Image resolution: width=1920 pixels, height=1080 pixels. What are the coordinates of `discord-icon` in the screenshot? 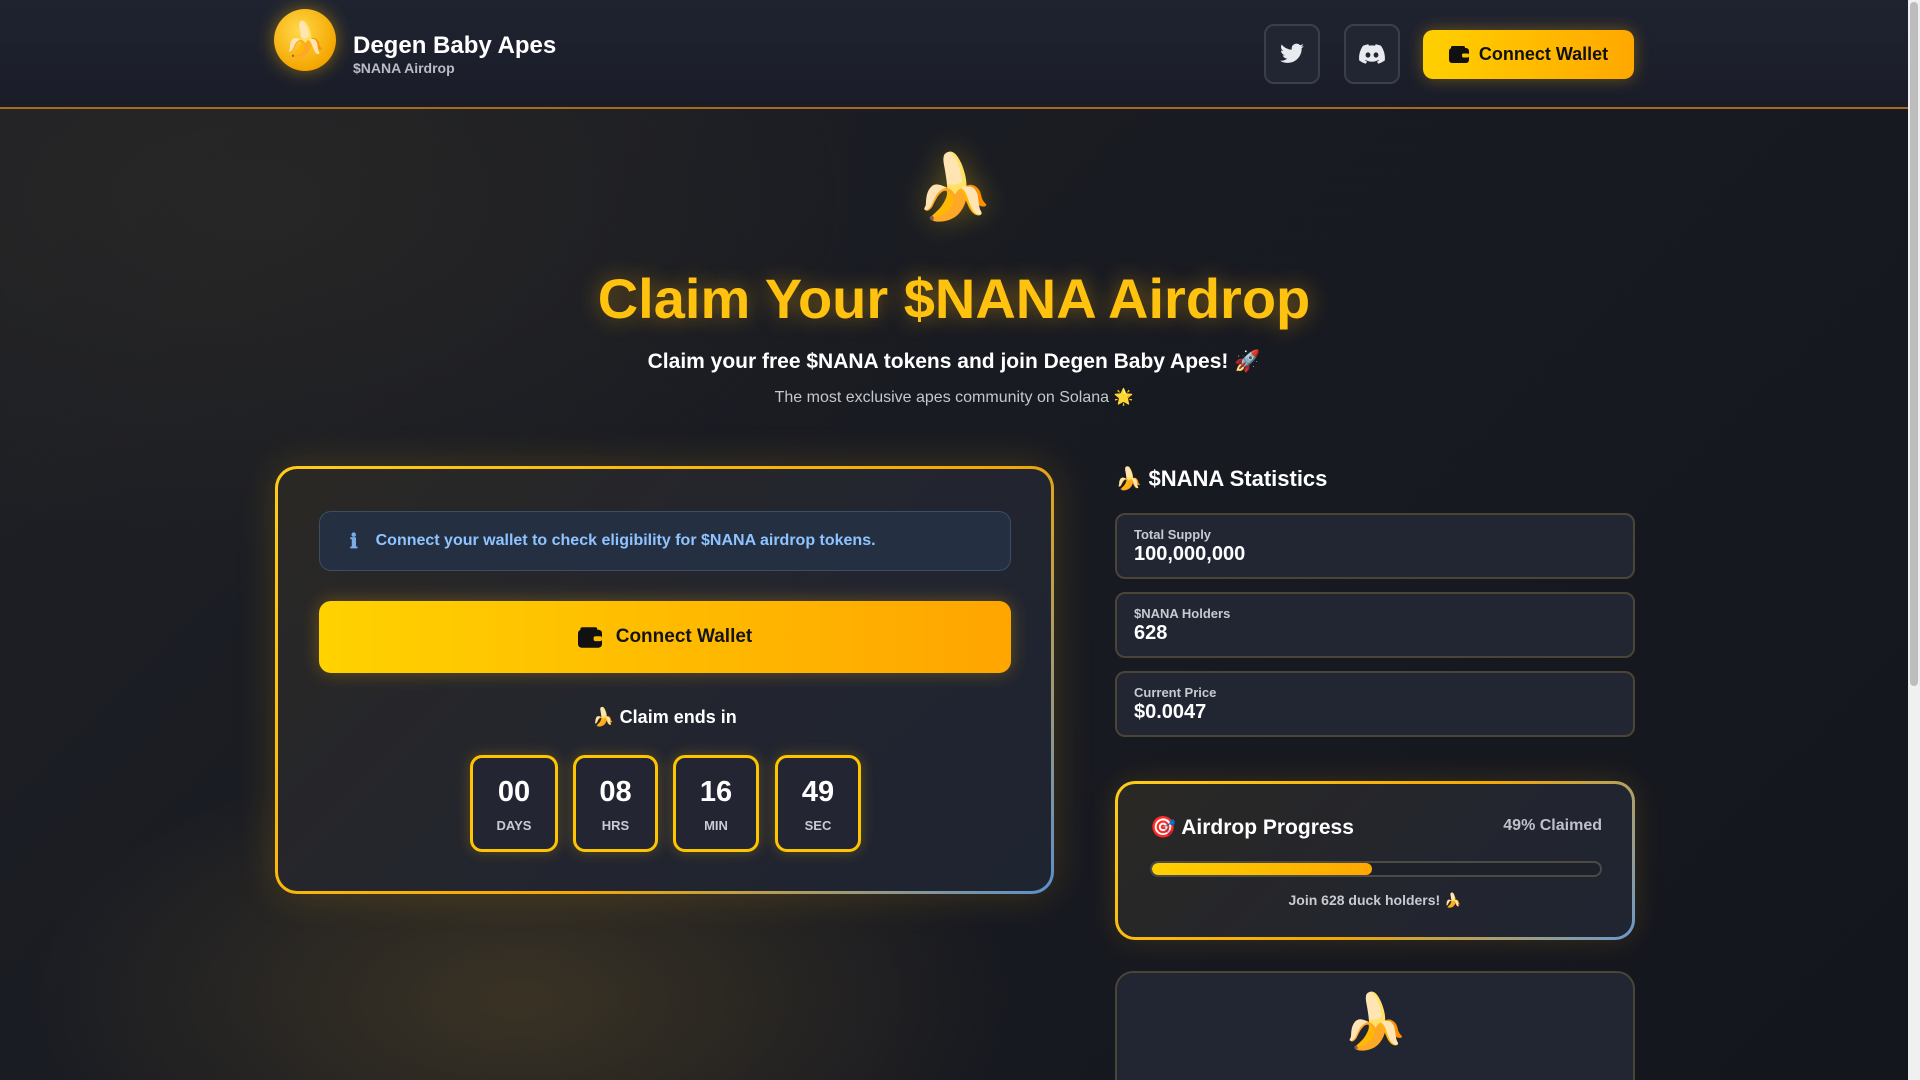 It's located at (1372, 54).